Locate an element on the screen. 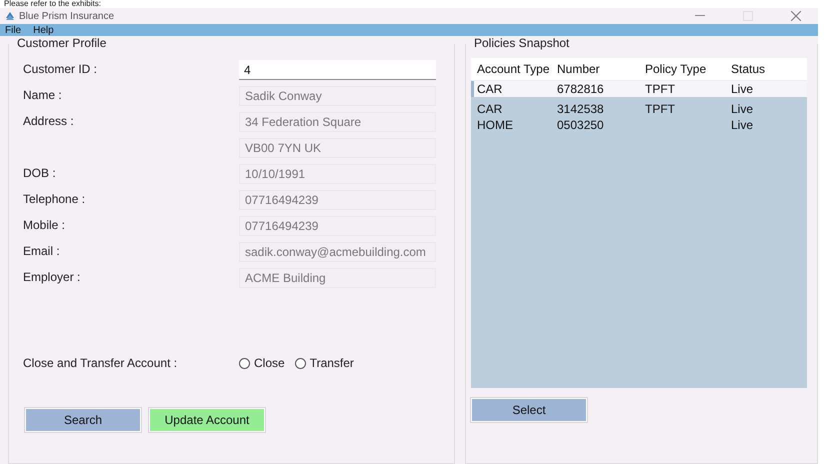 This screenshot has height=464, width=829. table-cell-text: 6782816 is located at coordinates (580, 89).